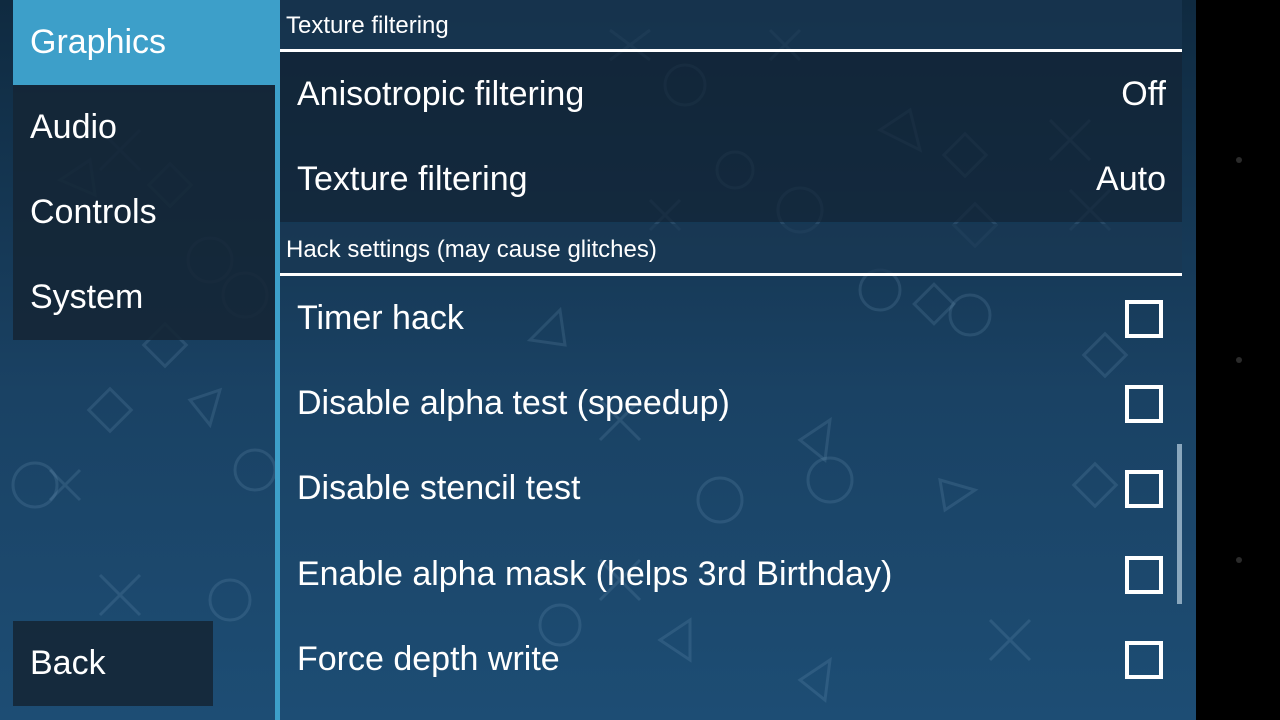  What do you see at coordinates (1144, 488) in the screenshot?
I see `disable-stencil-test-checkbox` at bounding box center [1144, 488].